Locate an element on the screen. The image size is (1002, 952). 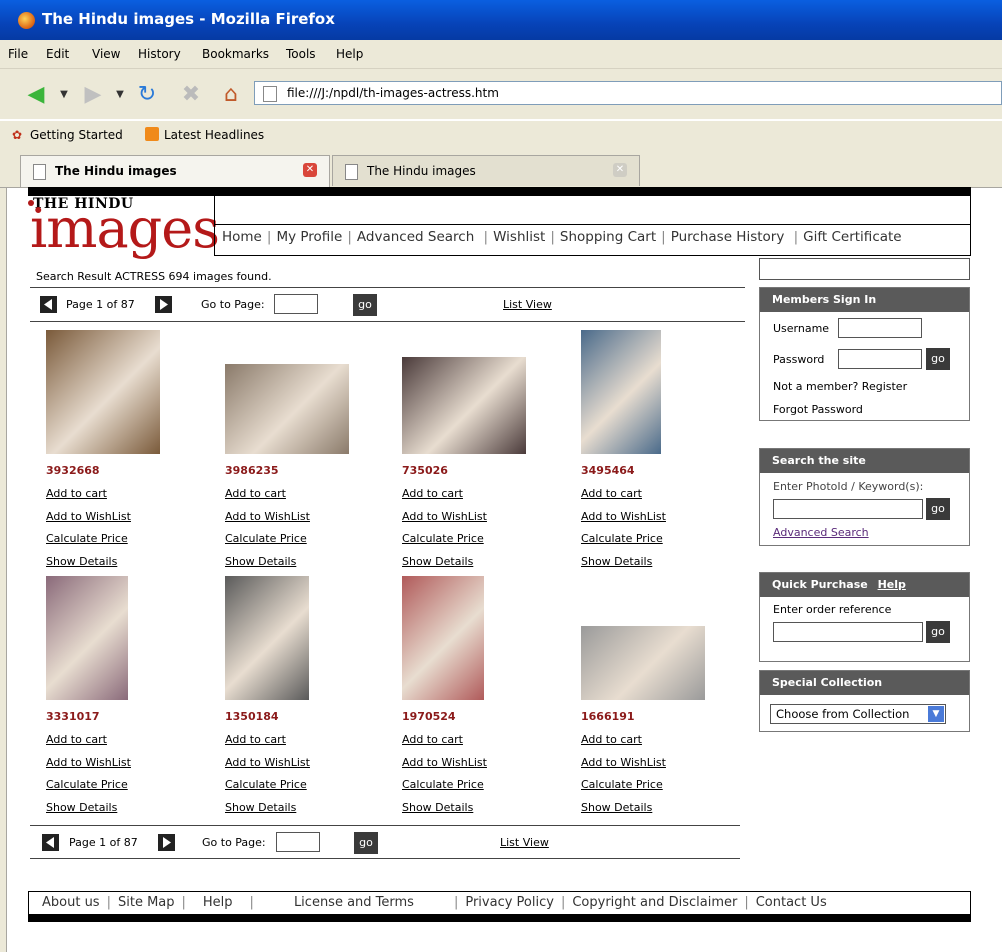
site-logo: THE HINDU images is located at coordinates (124, 226).